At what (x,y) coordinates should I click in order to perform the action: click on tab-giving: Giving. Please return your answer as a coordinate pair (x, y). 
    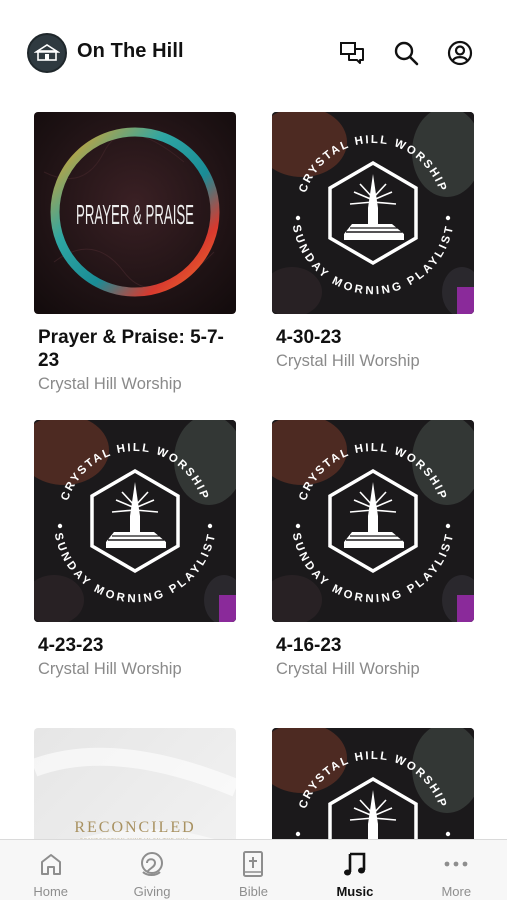
    Looking at the image, I should click on (151, 870).